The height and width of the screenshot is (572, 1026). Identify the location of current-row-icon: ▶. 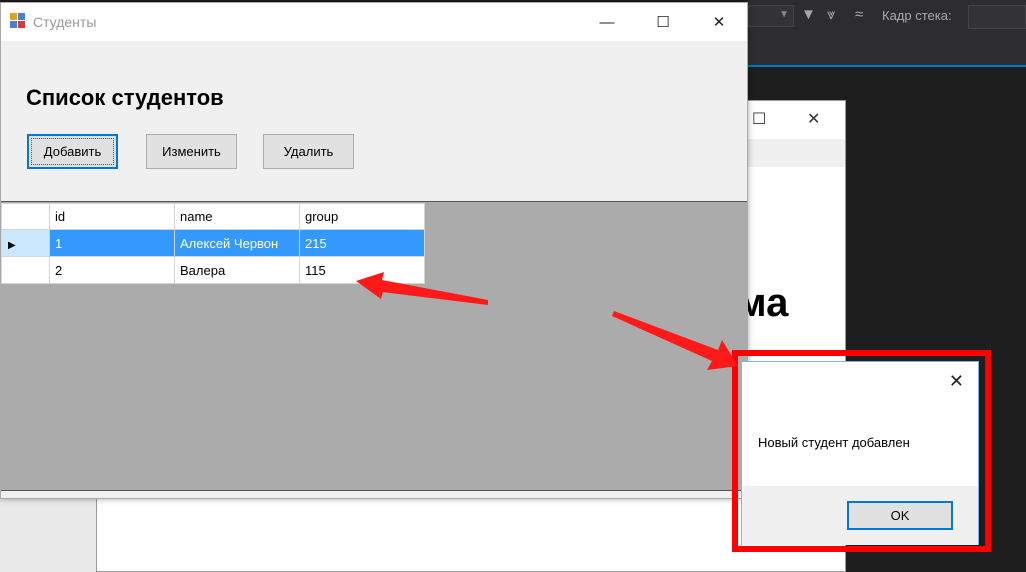
(12, 245).